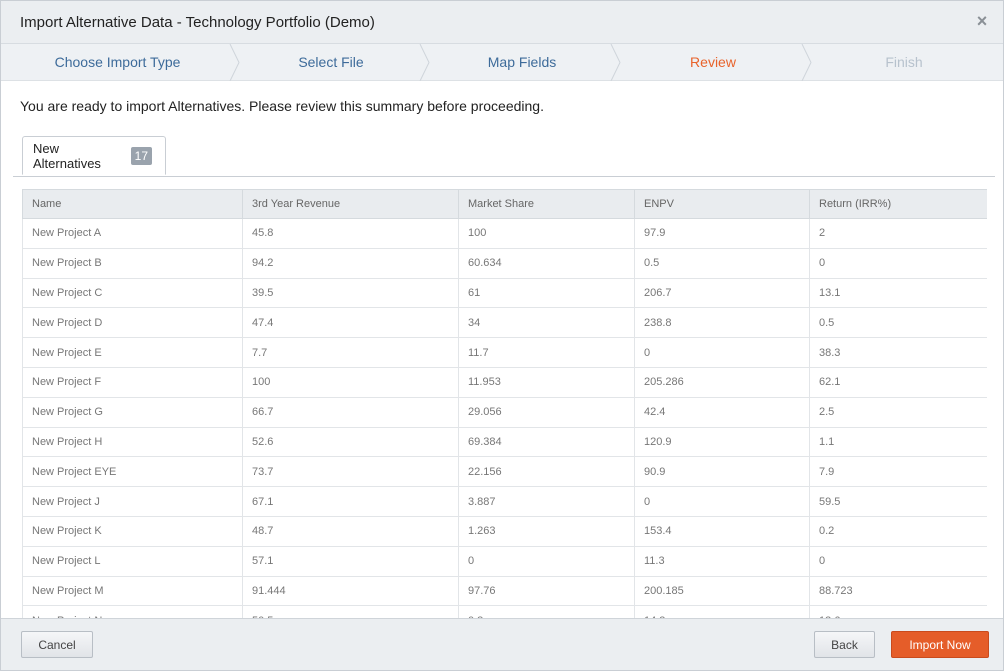 The height and width of the screenshot is (671, 1004). I want to click on table-row: New Project A 45.8 100 97.9 2, so click(504, 233).